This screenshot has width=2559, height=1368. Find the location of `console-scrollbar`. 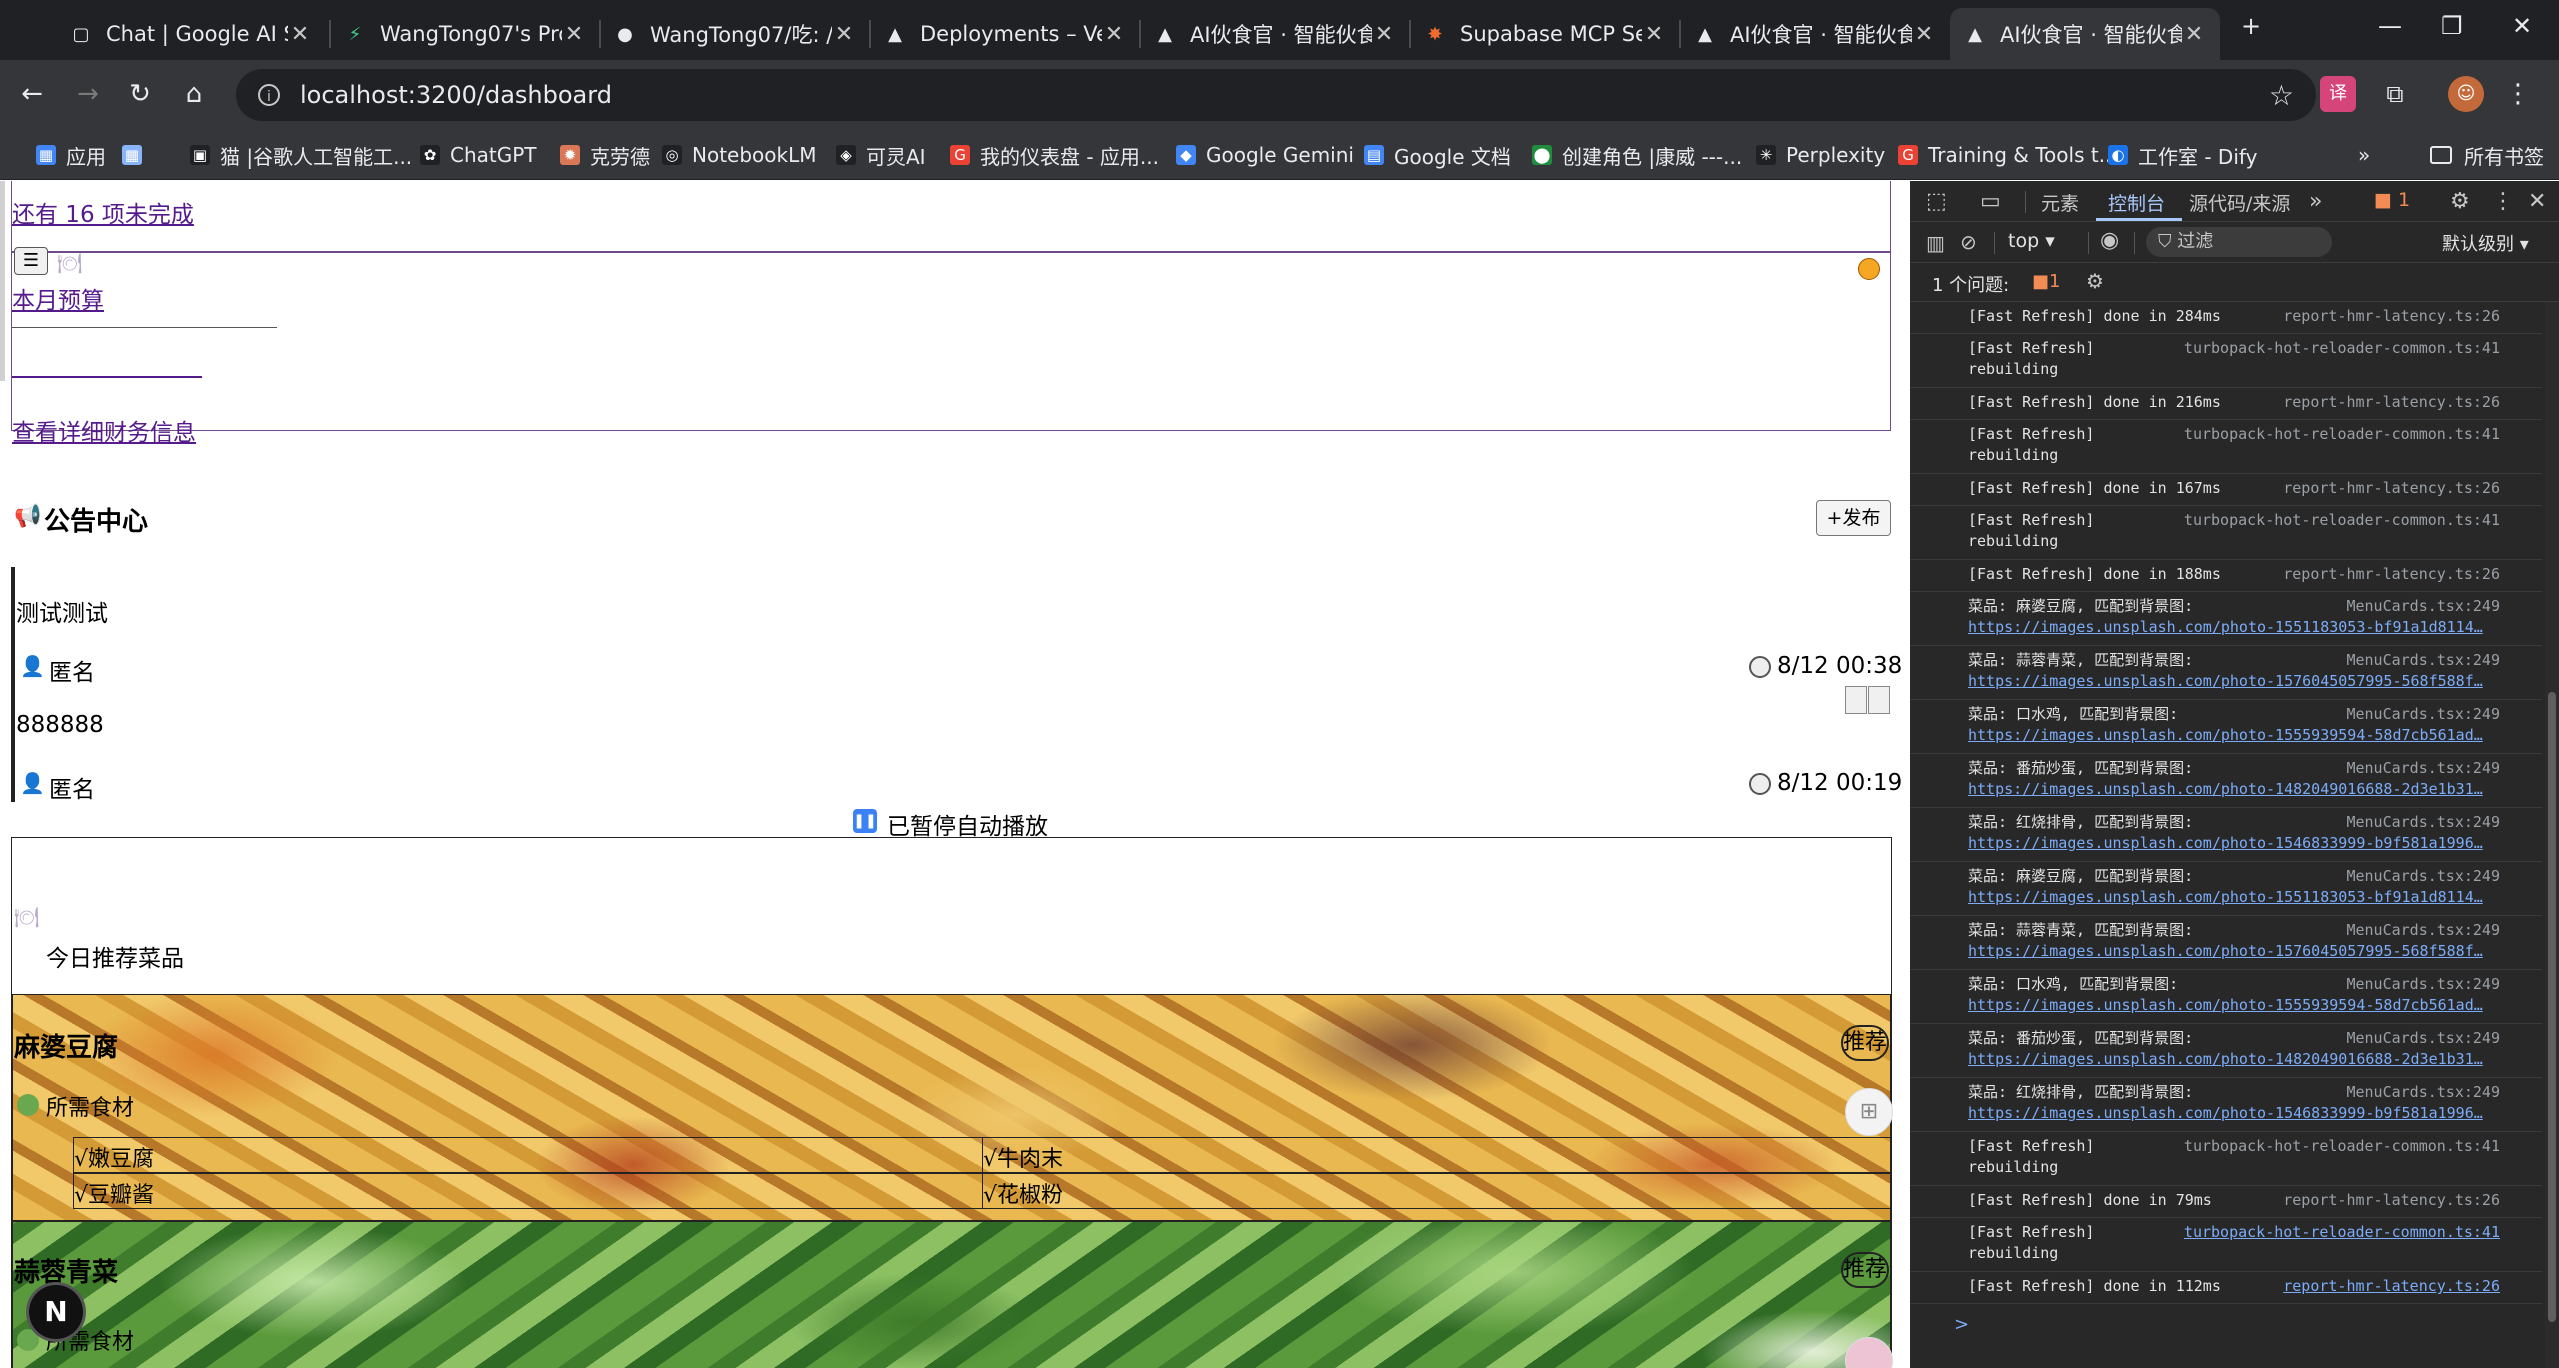

console-scrollbar is located at coordinates (2552, 835).